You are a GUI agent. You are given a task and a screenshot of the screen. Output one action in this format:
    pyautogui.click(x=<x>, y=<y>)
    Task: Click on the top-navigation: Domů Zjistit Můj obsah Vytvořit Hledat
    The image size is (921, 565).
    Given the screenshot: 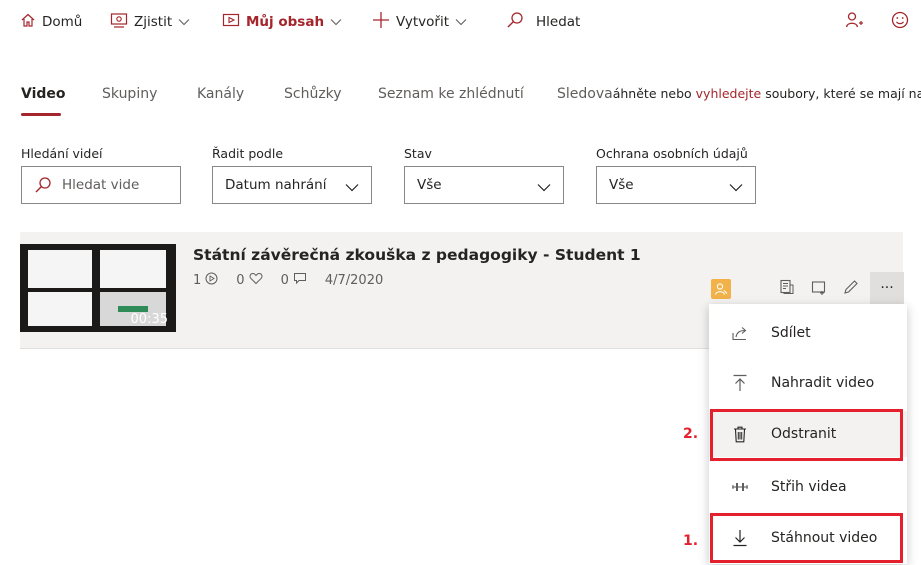 What is the action you would take?
    pyautogui.click(x=460, y=22)
    